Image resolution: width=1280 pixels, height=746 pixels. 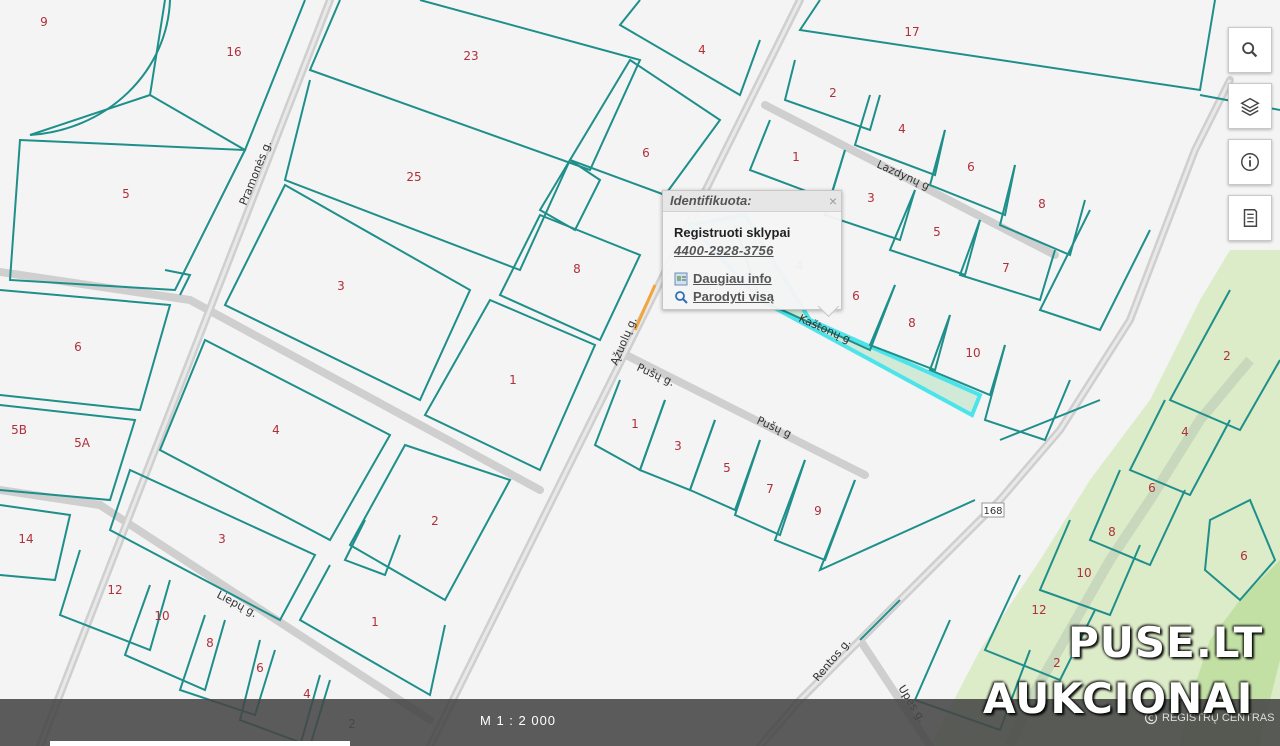 What do you see at coordinates (724, 250) in the screenshot?
I see `parcel-id-link: 4400-2928-3756` at bounding box center [724, 250].